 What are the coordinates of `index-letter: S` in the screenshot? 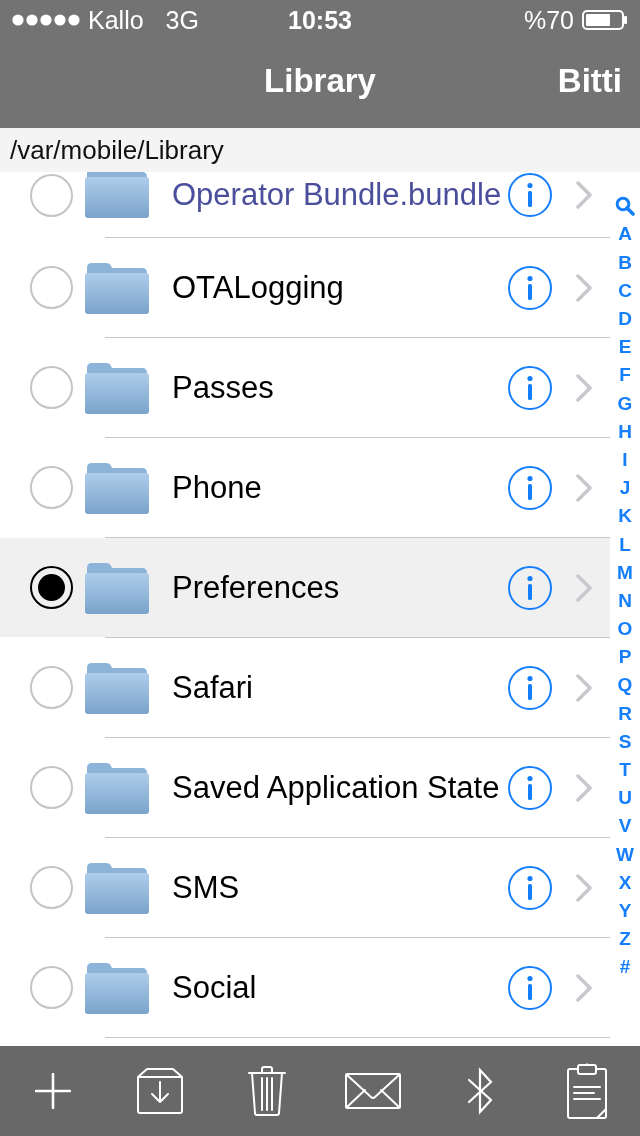 It's located at (625, 742).